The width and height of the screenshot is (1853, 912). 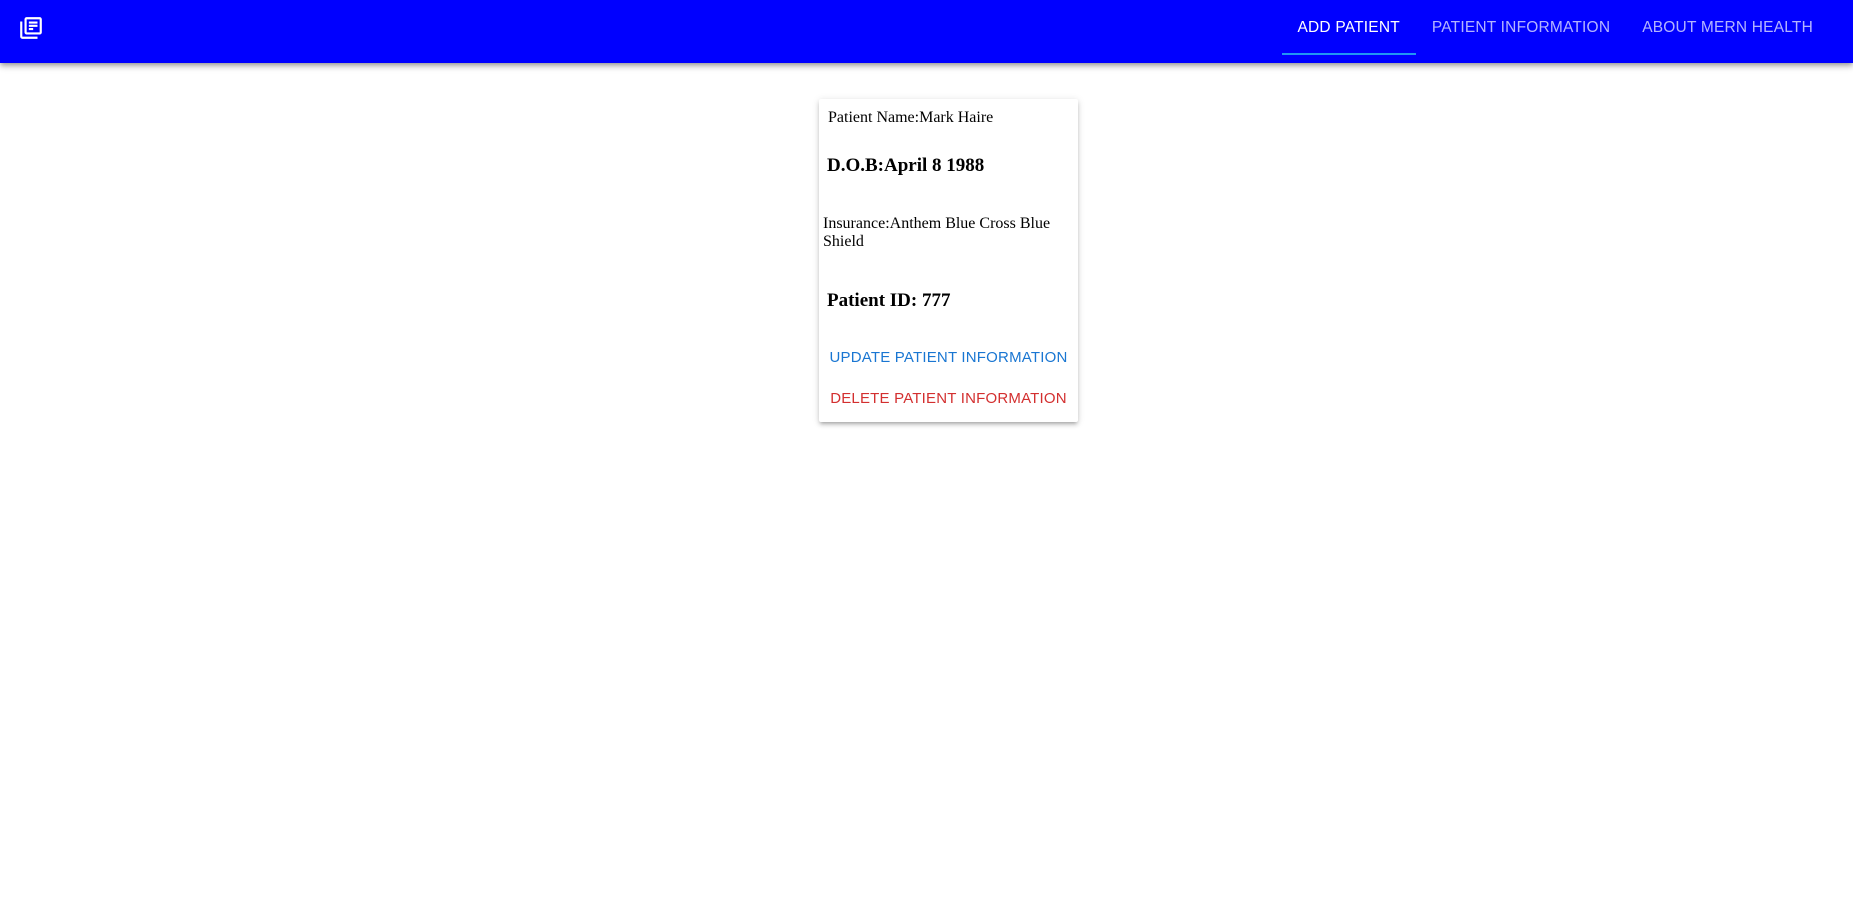 I want to click on patient-id-line: Patient ID: 777, so click(x=888, y=301).